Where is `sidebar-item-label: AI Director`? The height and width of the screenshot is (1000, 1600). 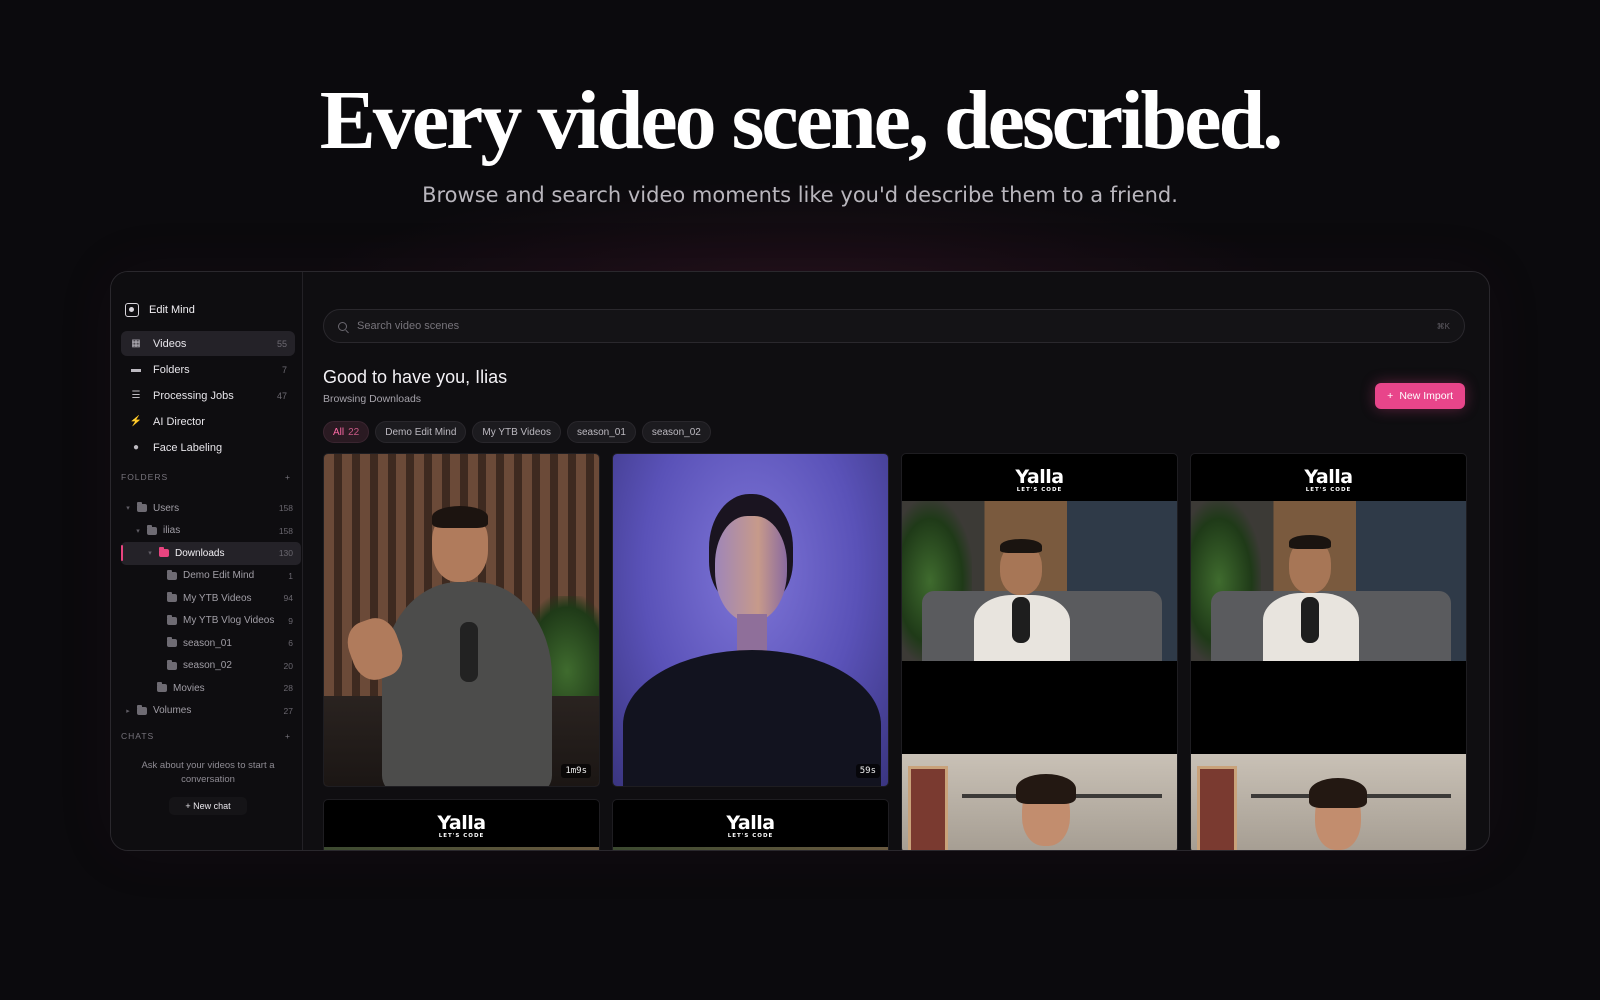 sidebar-item-label: AI Director is located at coordinates (179, 421).